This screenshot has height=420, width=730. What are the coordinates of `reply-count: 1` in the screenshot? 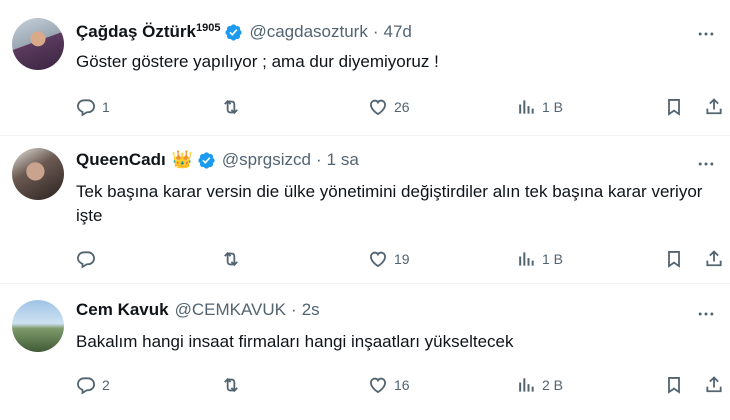 It's located at (106, 107).